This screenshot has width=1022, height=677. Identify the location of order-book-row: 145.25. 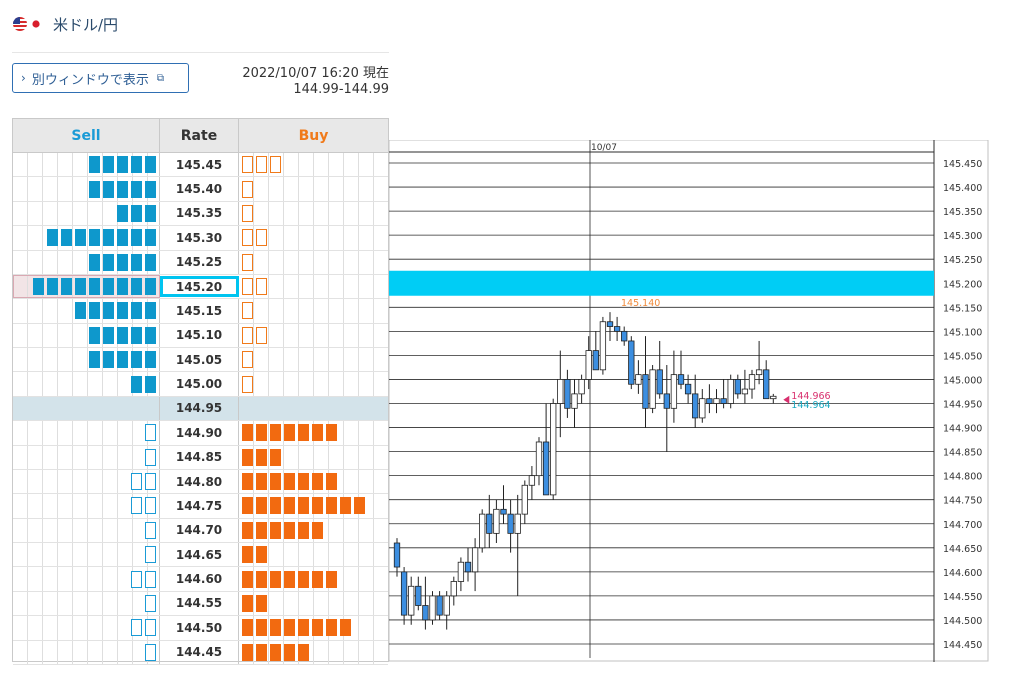
(200, 262).